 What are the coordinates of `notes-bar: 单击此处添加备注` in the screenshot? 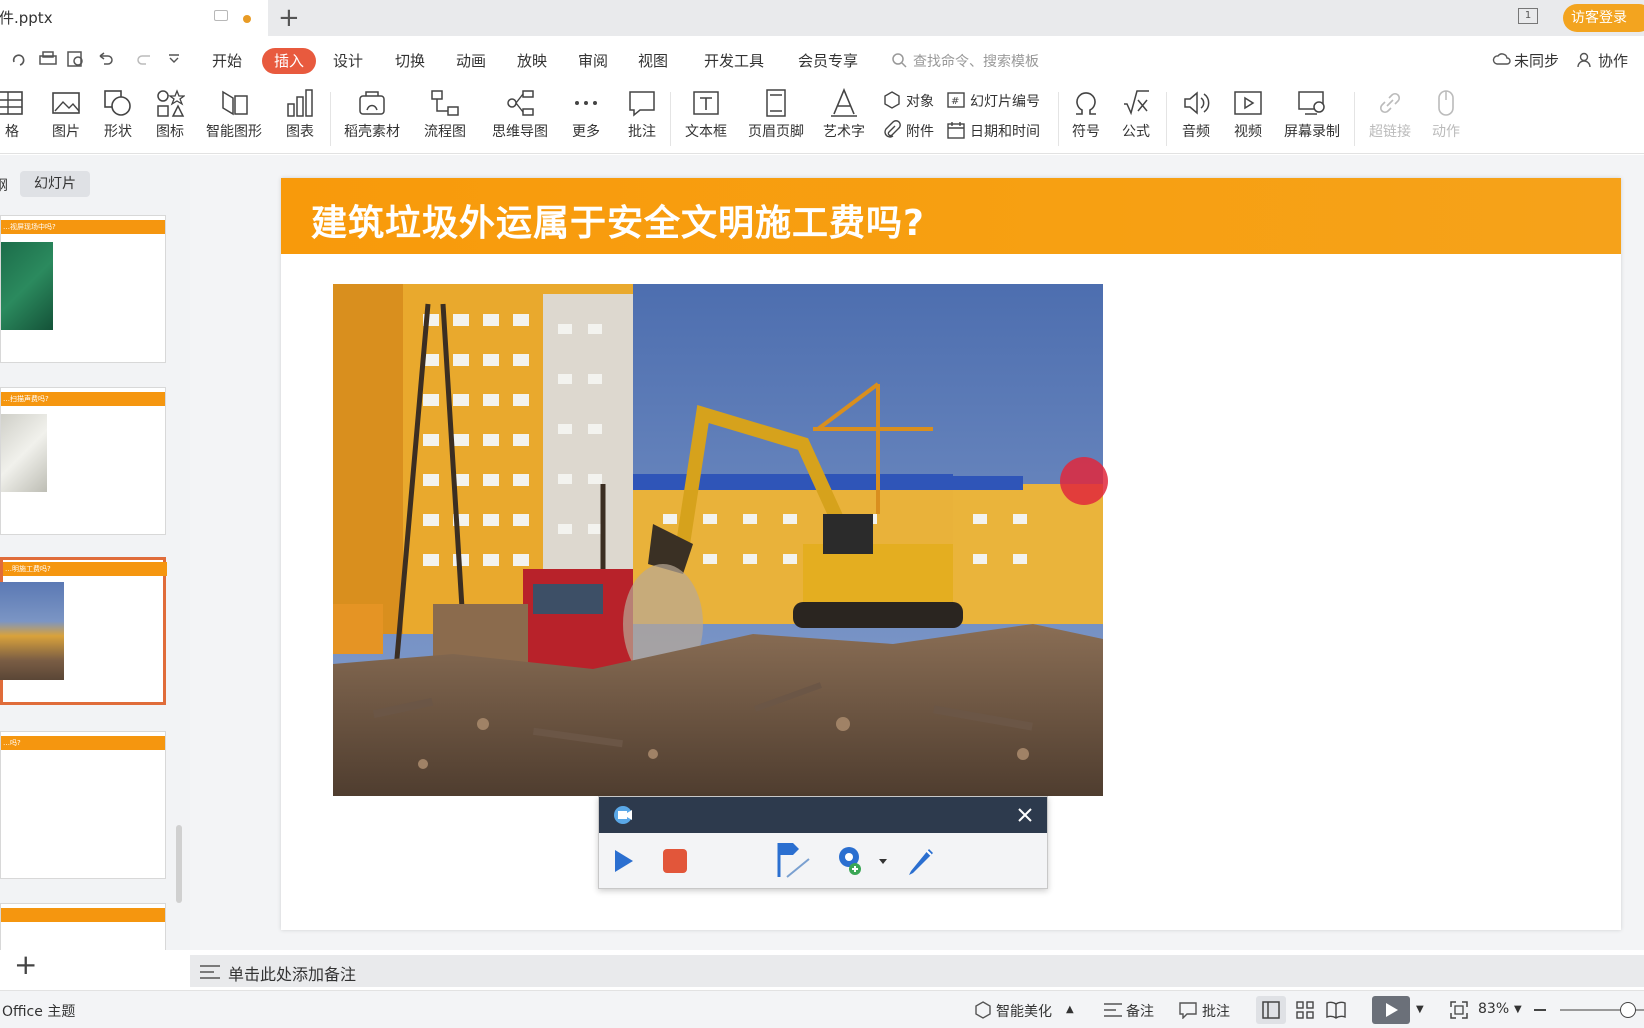 It's located at (917, 971).